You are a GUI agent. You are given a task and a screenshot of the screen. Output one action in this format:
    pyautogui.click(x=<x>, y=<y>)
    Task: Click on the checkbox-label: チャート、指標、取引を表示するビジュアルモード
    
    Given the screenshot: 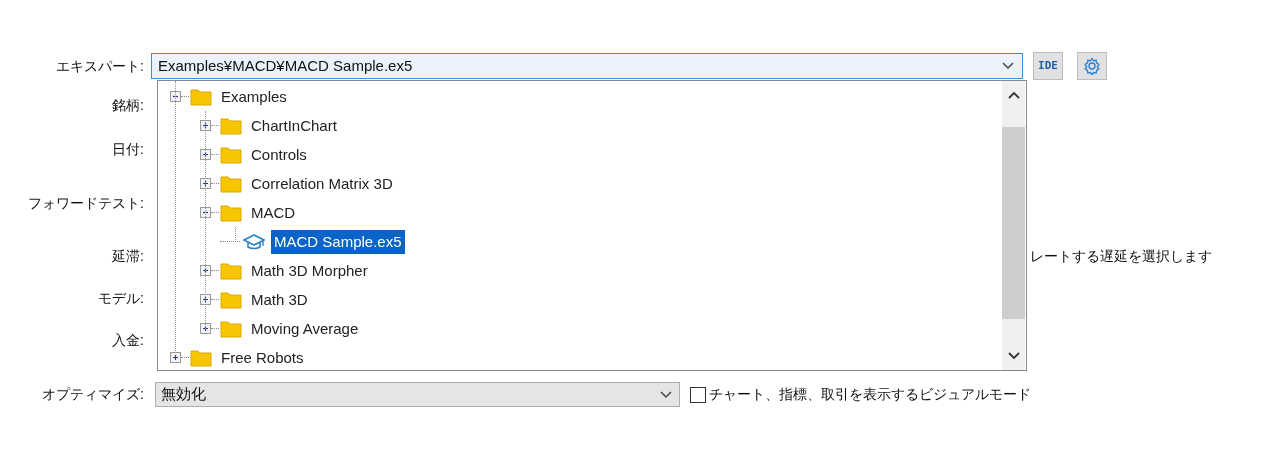 What is the action you would take?
    pyautogui.click(x=870, y=394)
    